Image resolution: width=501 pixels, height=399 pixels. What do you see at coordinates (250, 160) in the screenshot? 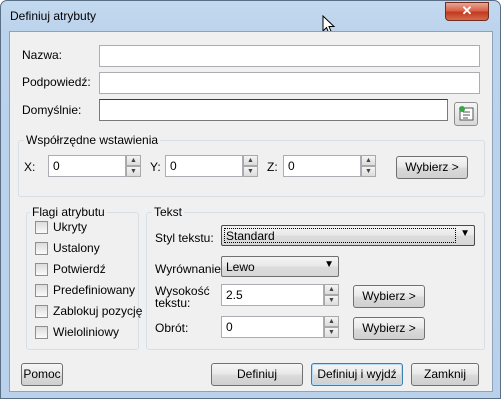
I see `y-up-arrow-icon: ▲` at bounding box center [250, 160].